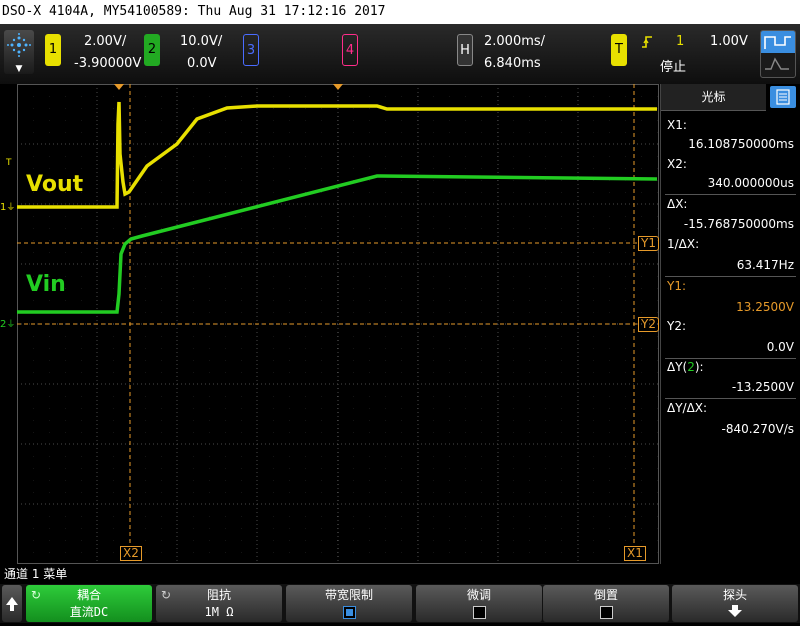  Describe the element at coordinates (687, 408) in the screenshot. I see `dydx-label: ΔY/ΔX:` at that location.